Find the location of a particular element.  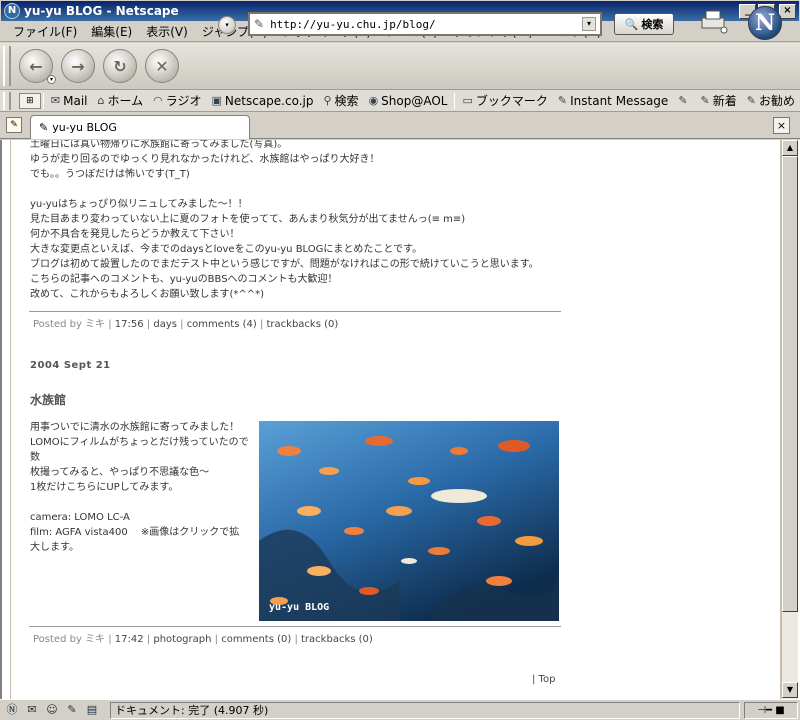

new-tab-button: ⊞ is located at coordinates (29, 100).